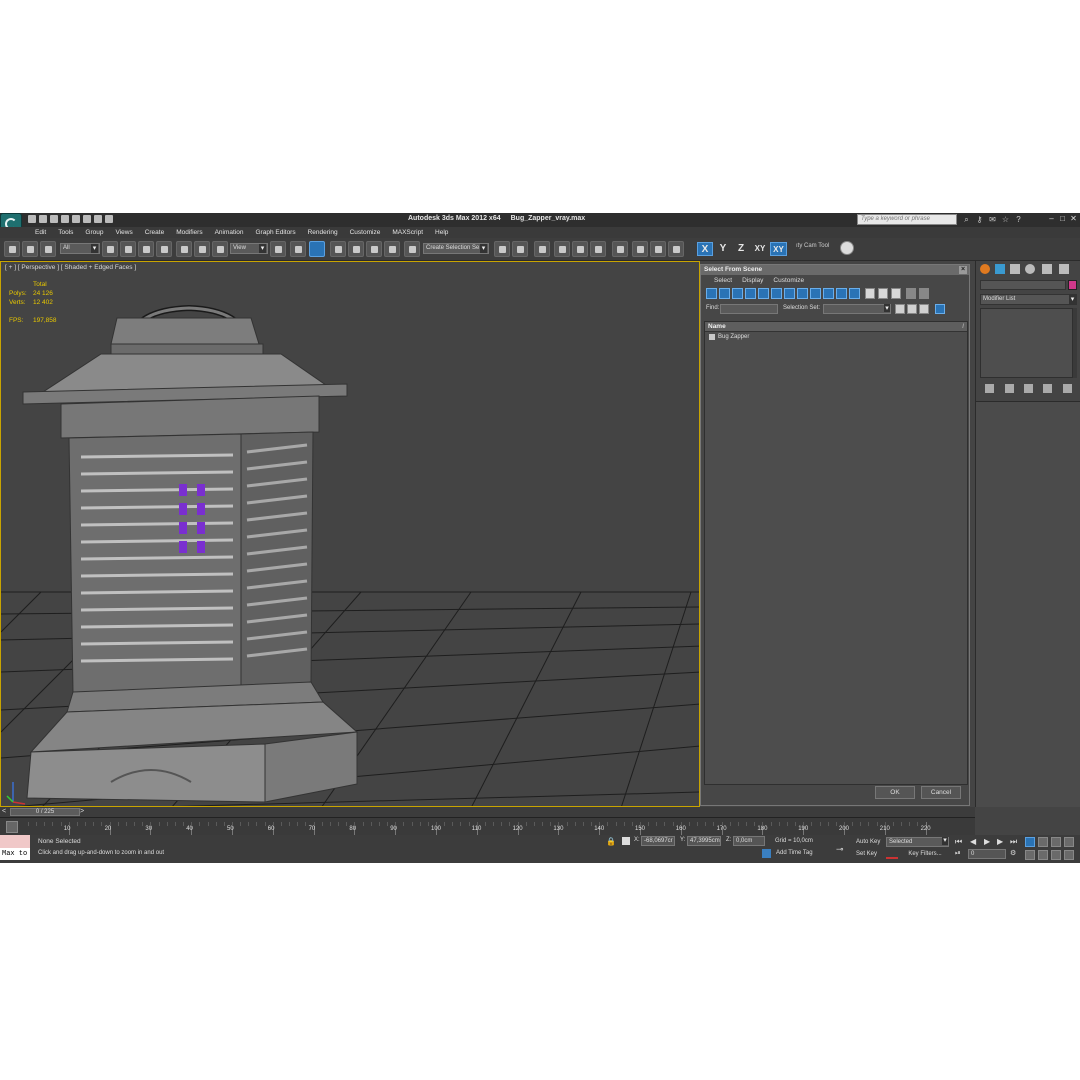  I want to click on filter-space-warps-icon, so click(776, 293).